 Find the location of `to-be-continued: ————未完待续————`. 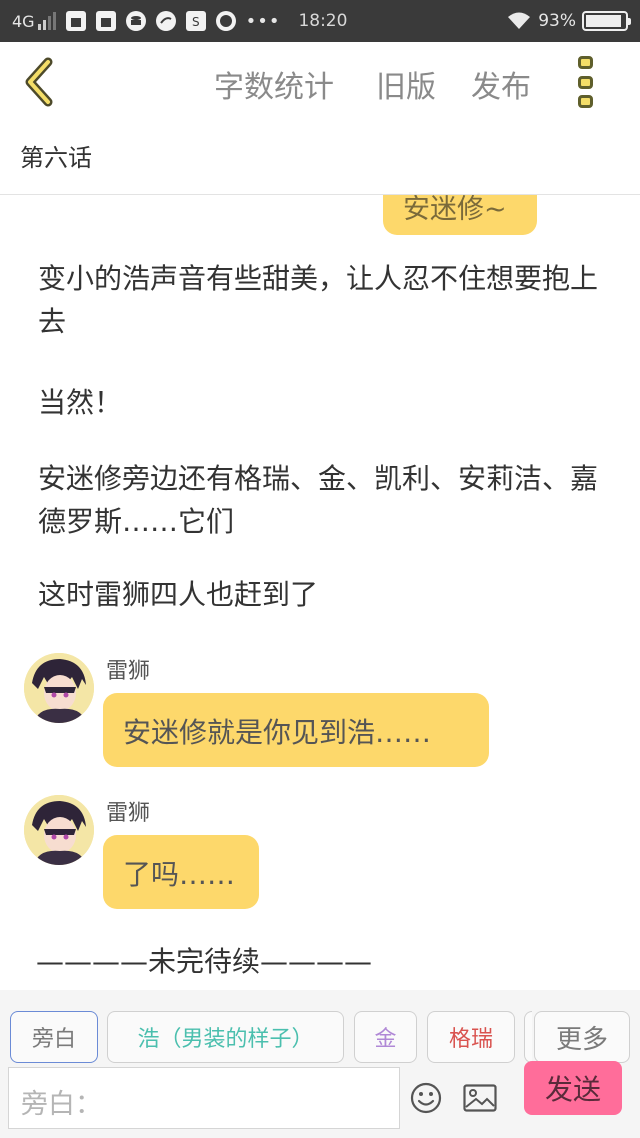

to-be-continued: ————未完待续———— is located at coordinates (204, 961).